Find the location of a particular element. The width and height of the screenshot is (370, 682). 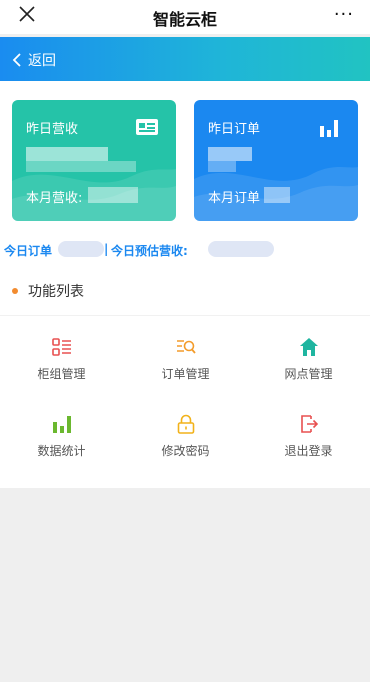

menu-label: 柜组管理 is located at coordinates (61, 374).